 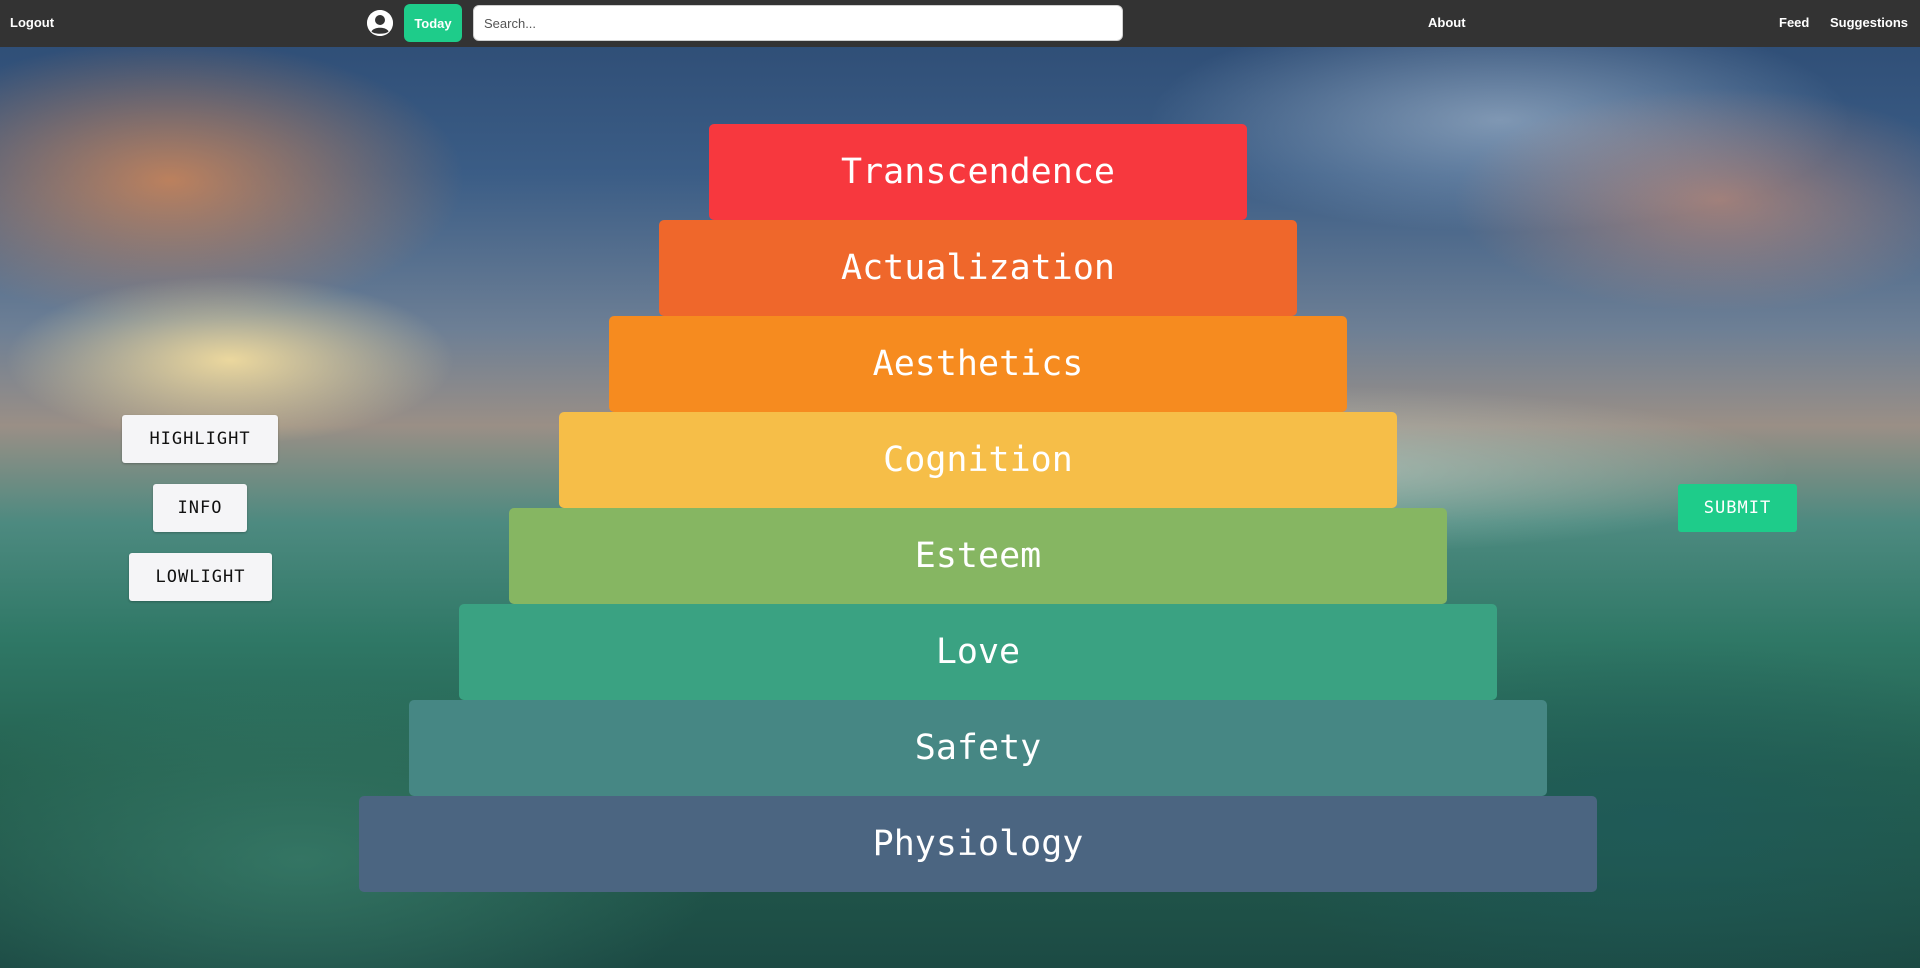 What do you see at coordinates (1794, 22) in the screenshot?
I see `feed-link: Feed` at bounding box center [1794, 22].